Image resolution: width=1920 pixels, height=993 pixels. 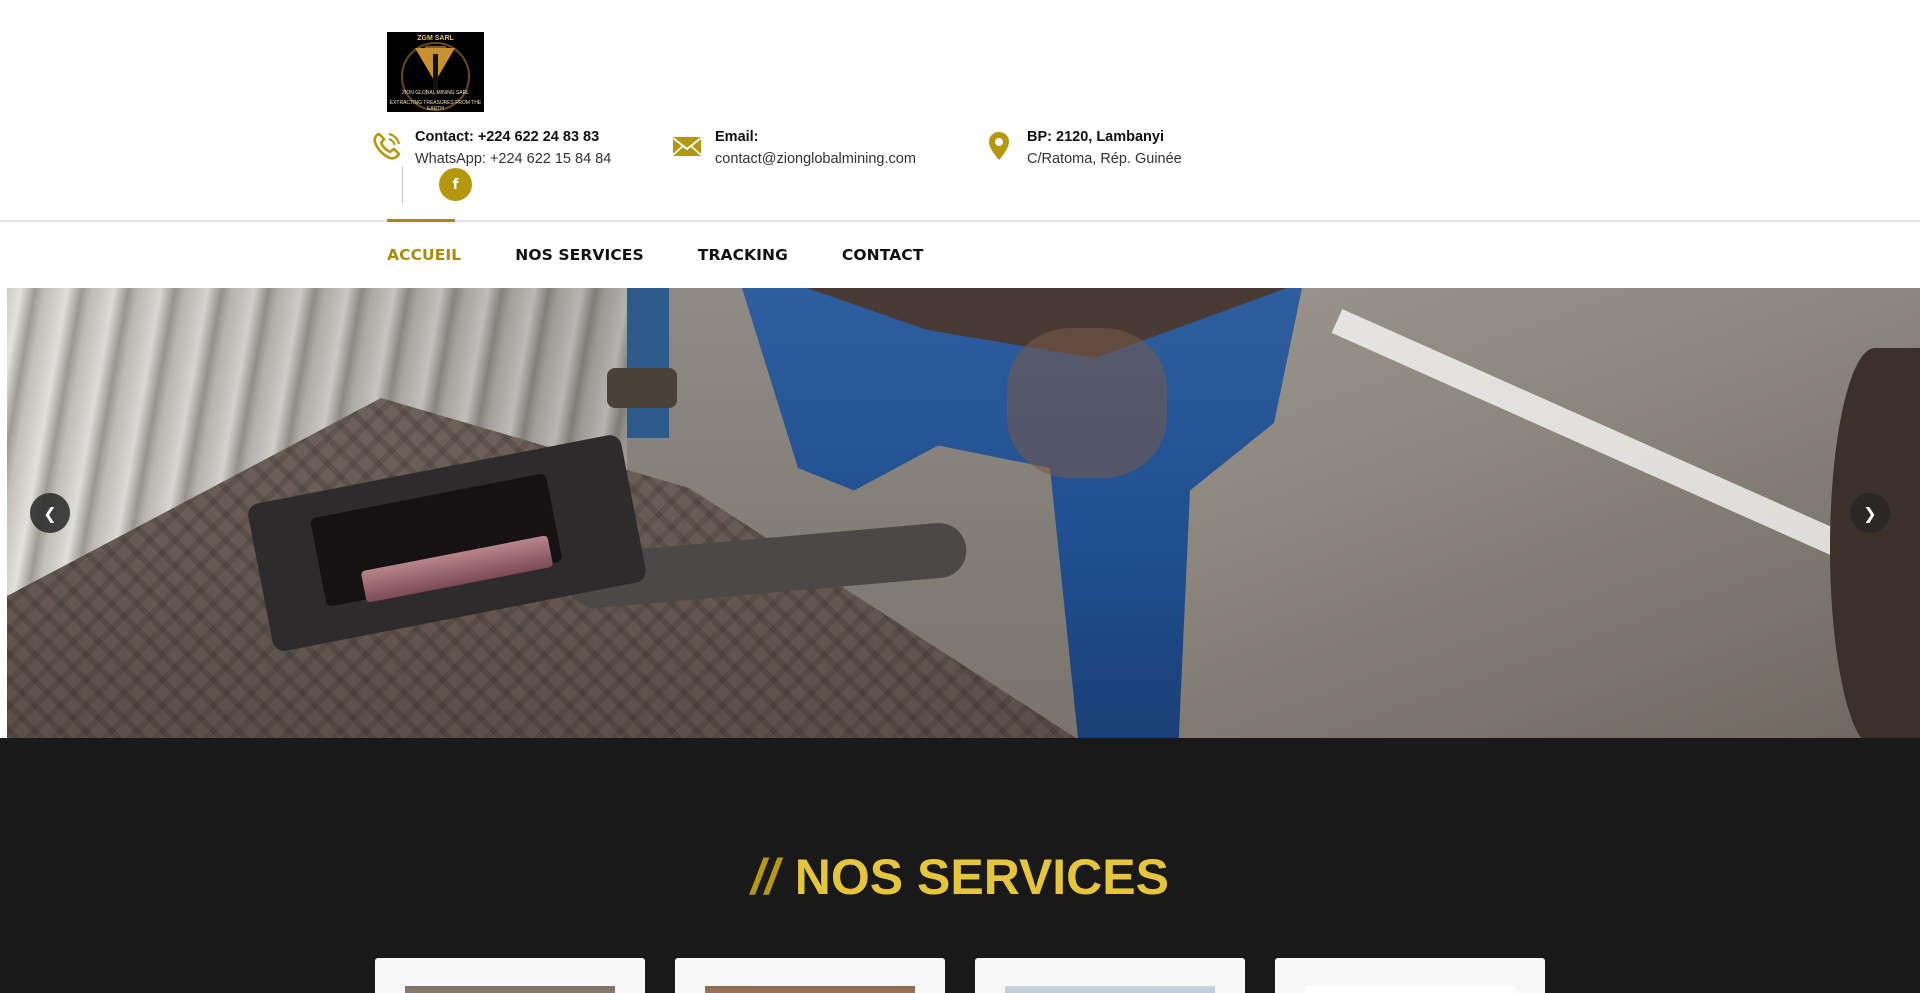 I want to click on contact-address: BP: 2120, Lambanyi C/Ratoma, Rép. Guinée, so click(x=1082, y=148).